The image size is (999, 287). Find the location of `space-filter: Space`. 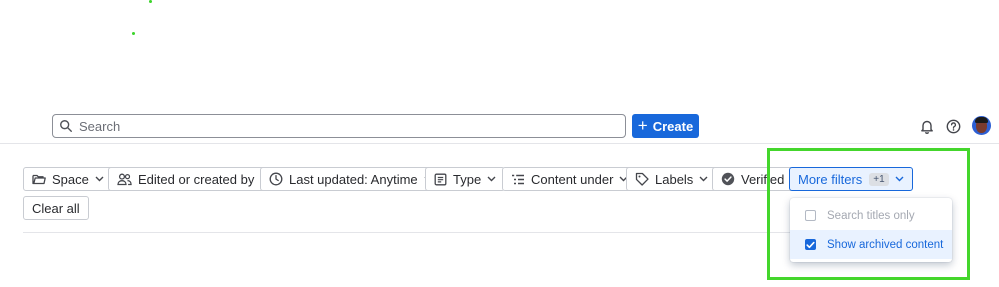

space-filter: Space is located at coordinates (68, 179).